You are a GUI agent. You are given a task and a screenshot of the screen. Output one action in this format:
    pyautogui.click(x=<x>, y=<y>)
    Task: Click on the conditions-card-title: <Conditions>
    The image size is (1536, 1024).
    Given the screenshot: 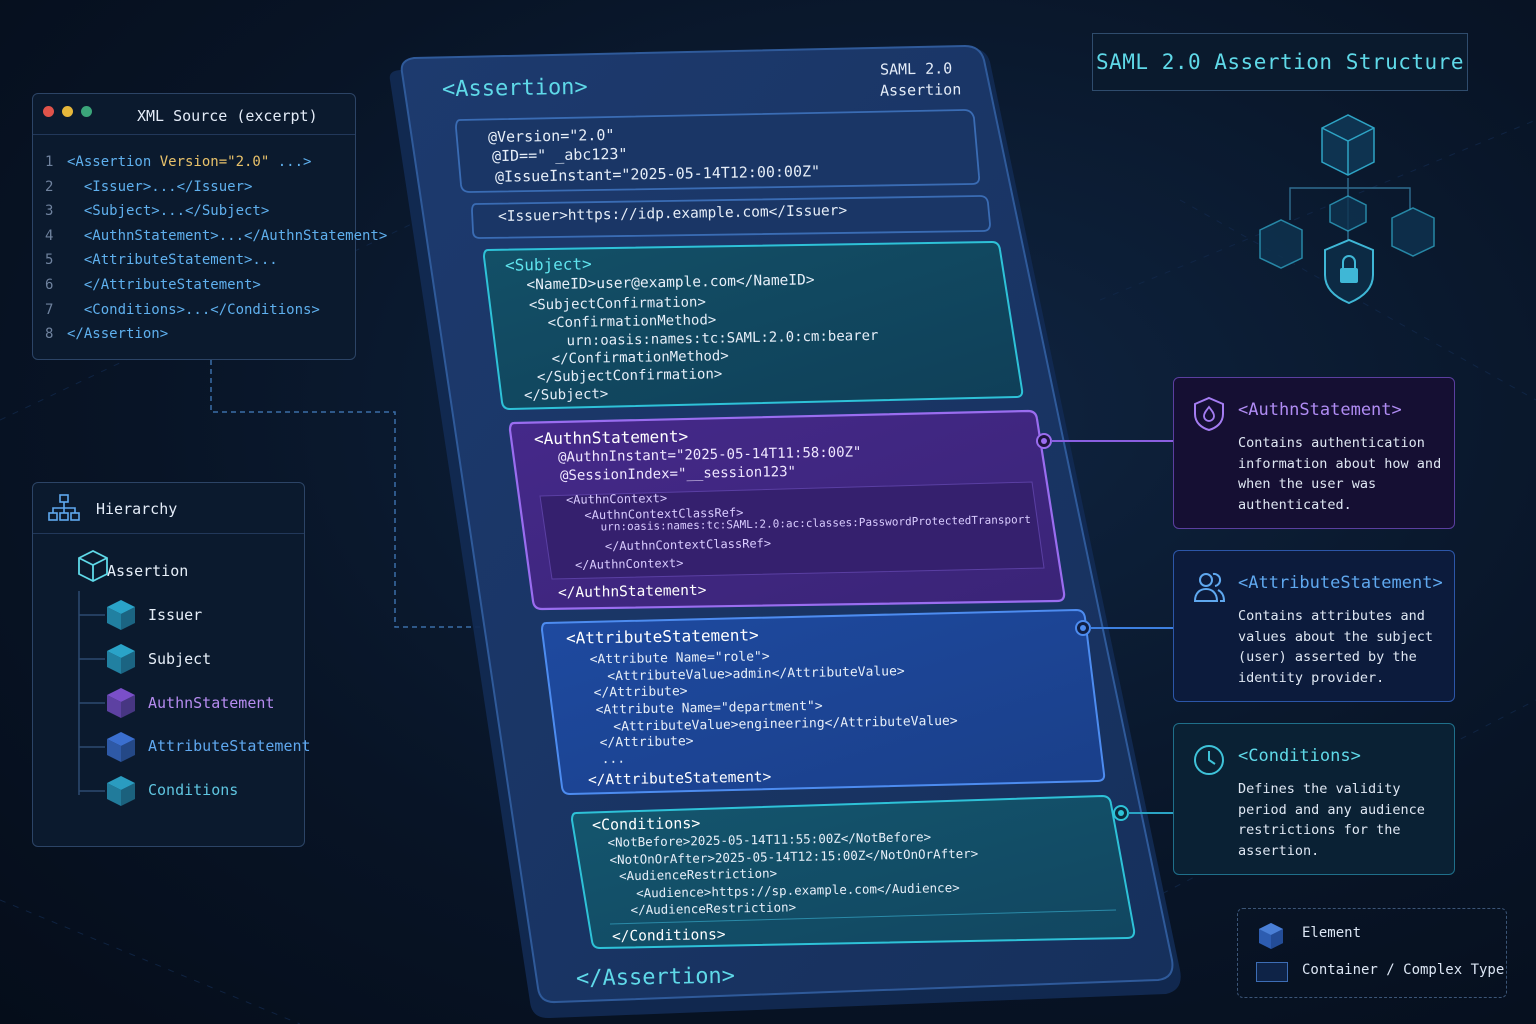 What is the action you would take?
    pyautogui.click(x=1299, y=756)
    